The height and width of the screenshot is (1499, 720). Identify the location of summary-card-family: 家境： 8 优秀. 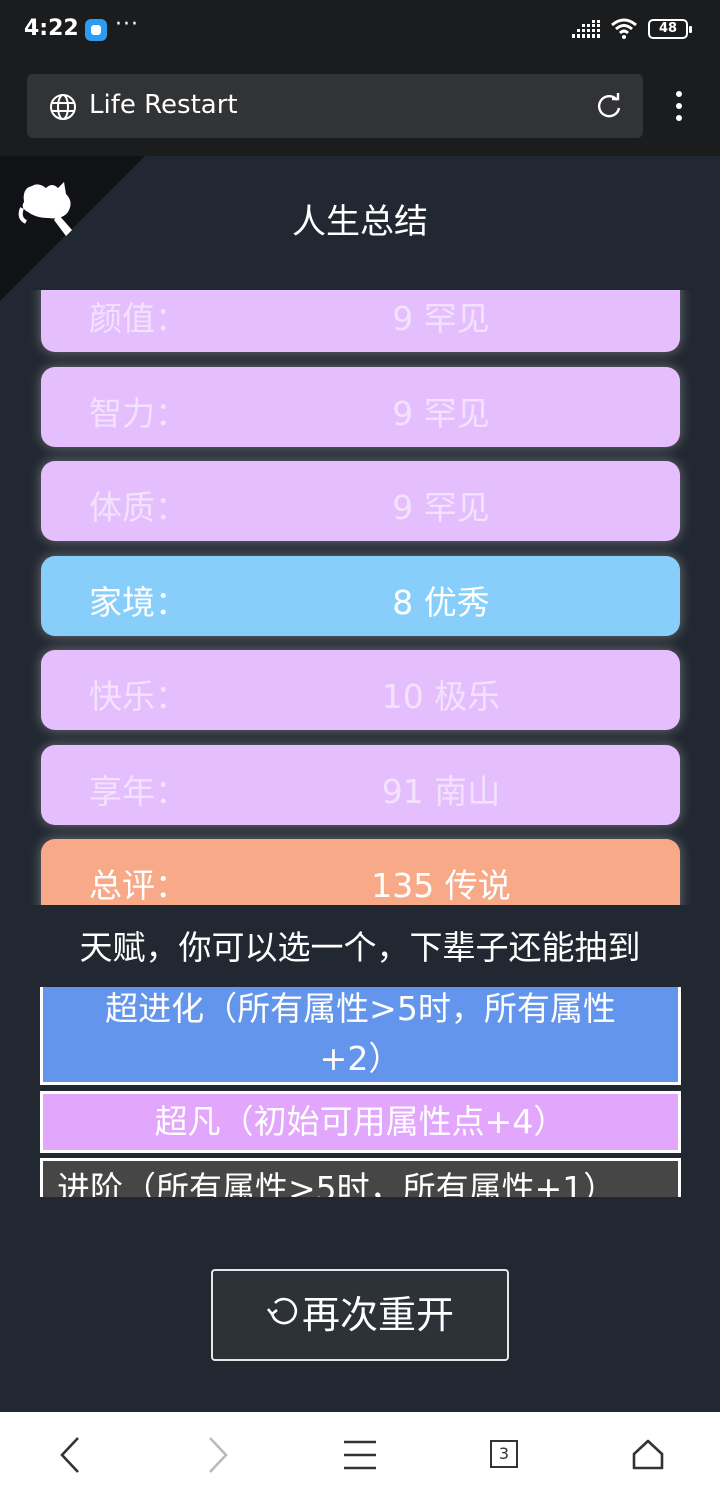
(360, 596).